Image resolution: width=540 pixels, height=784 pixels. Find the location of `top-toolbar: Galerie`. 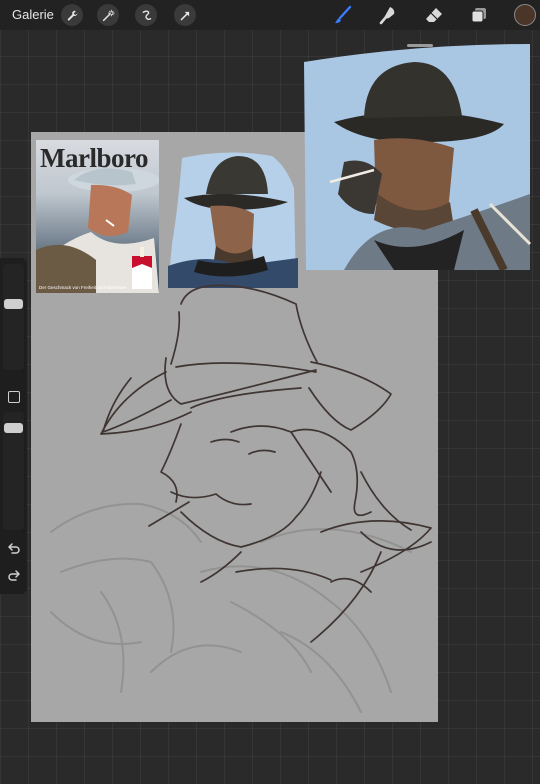

top-toolbar: Galerie is located at coordinates (270, 15).